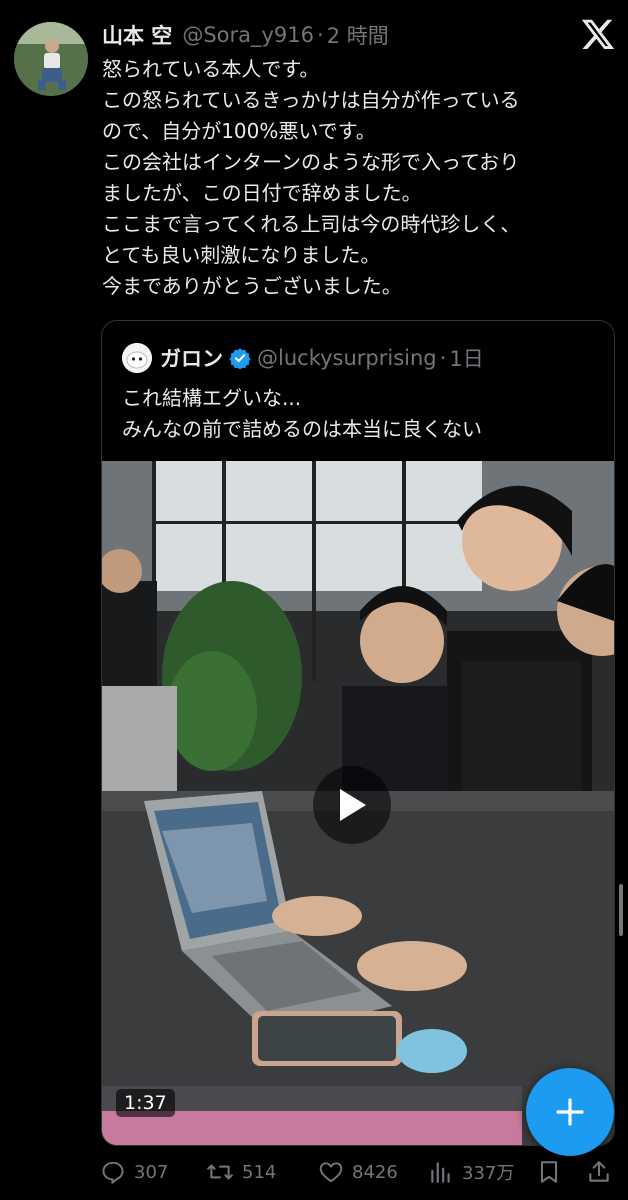  I want to click on tweet-text-line: ここまで言ってくれる上司は今の時代珍しく、, so click(311, 224).